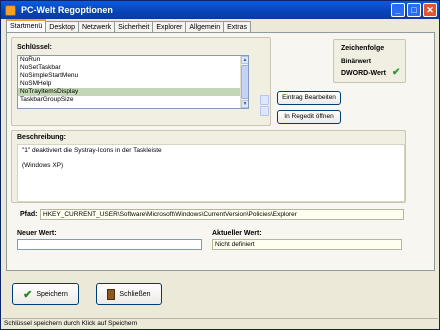 This screenshot has height=330, width=440. Describe the element at coordinates (42, 137) in the screenshot. I see `description-label: Beschreibung:` at that location.